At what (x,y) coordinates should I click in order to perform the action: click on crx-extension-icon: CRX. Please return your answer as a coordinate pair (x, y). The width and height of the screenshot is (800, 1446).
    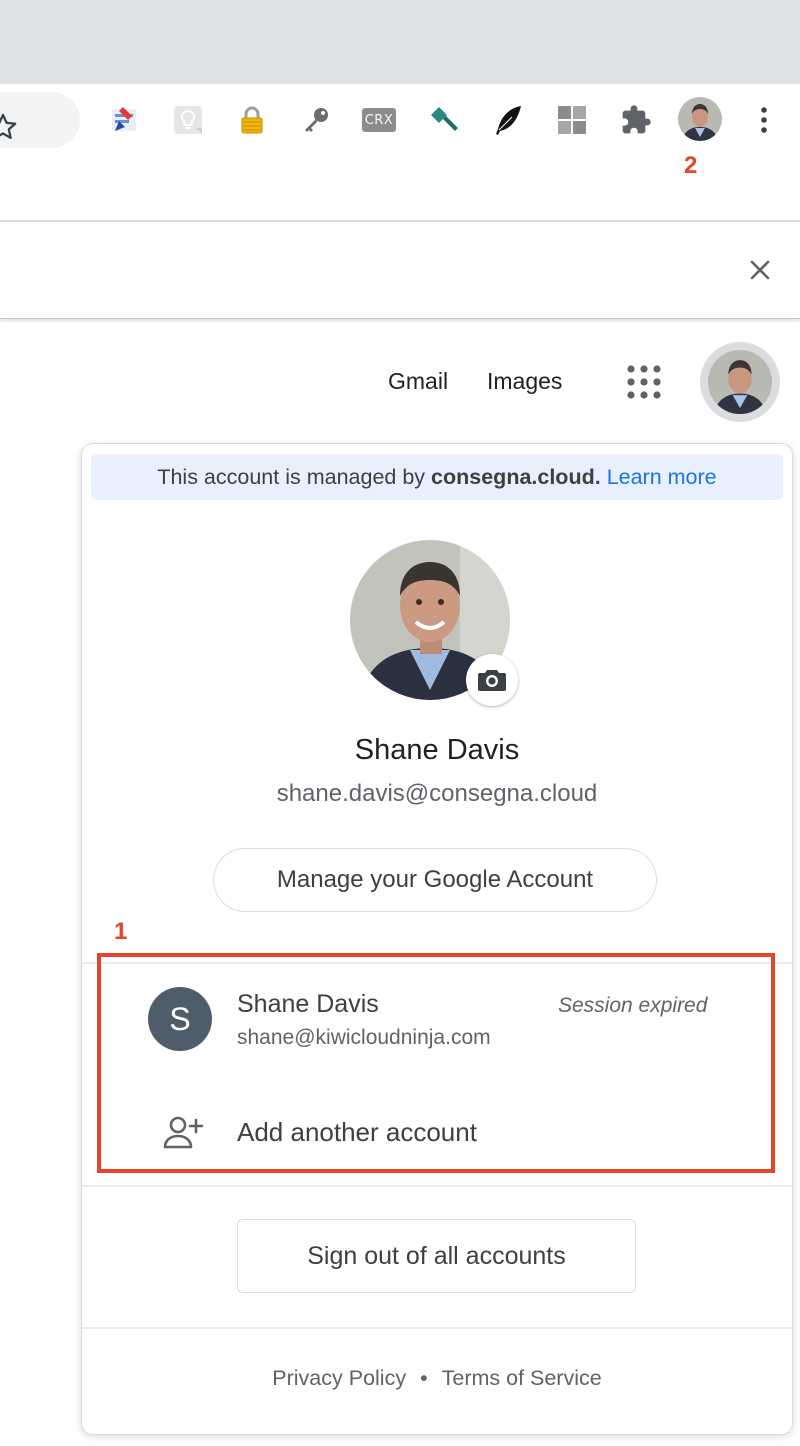
    Looking at the image, I should click on (379, 120).